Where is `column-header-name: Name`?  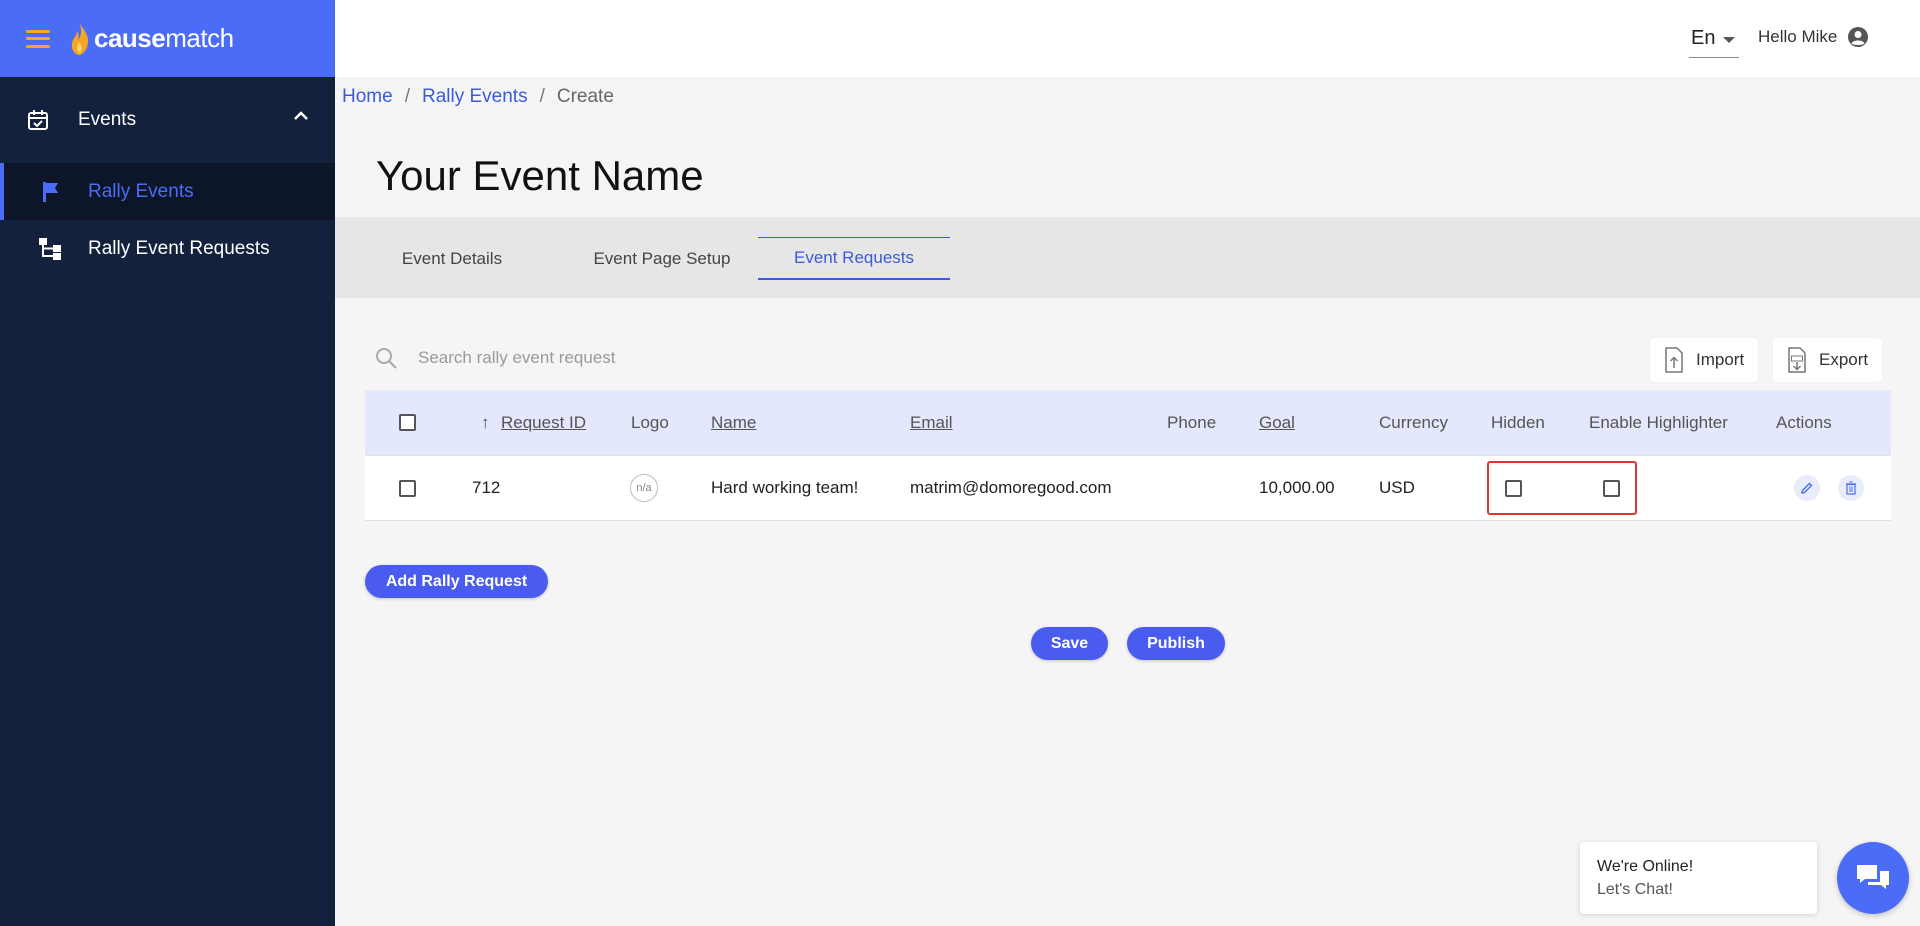
column-header-name: Name is located at coordinates (733, 422).